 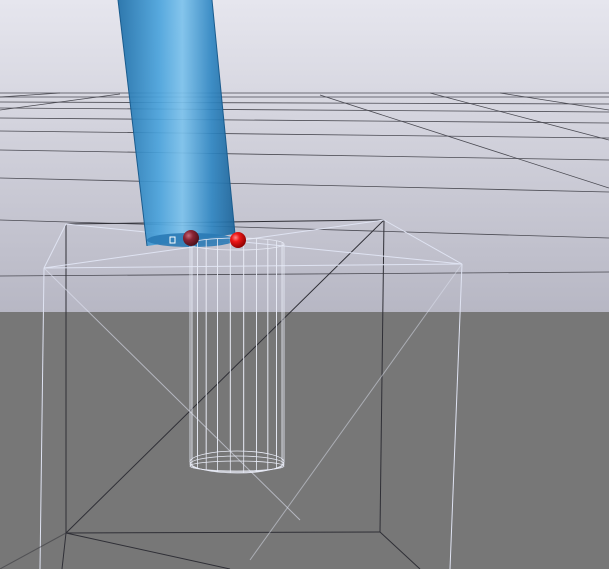 I want to click on dark-contact-sphere, so click(x=191, y=238).